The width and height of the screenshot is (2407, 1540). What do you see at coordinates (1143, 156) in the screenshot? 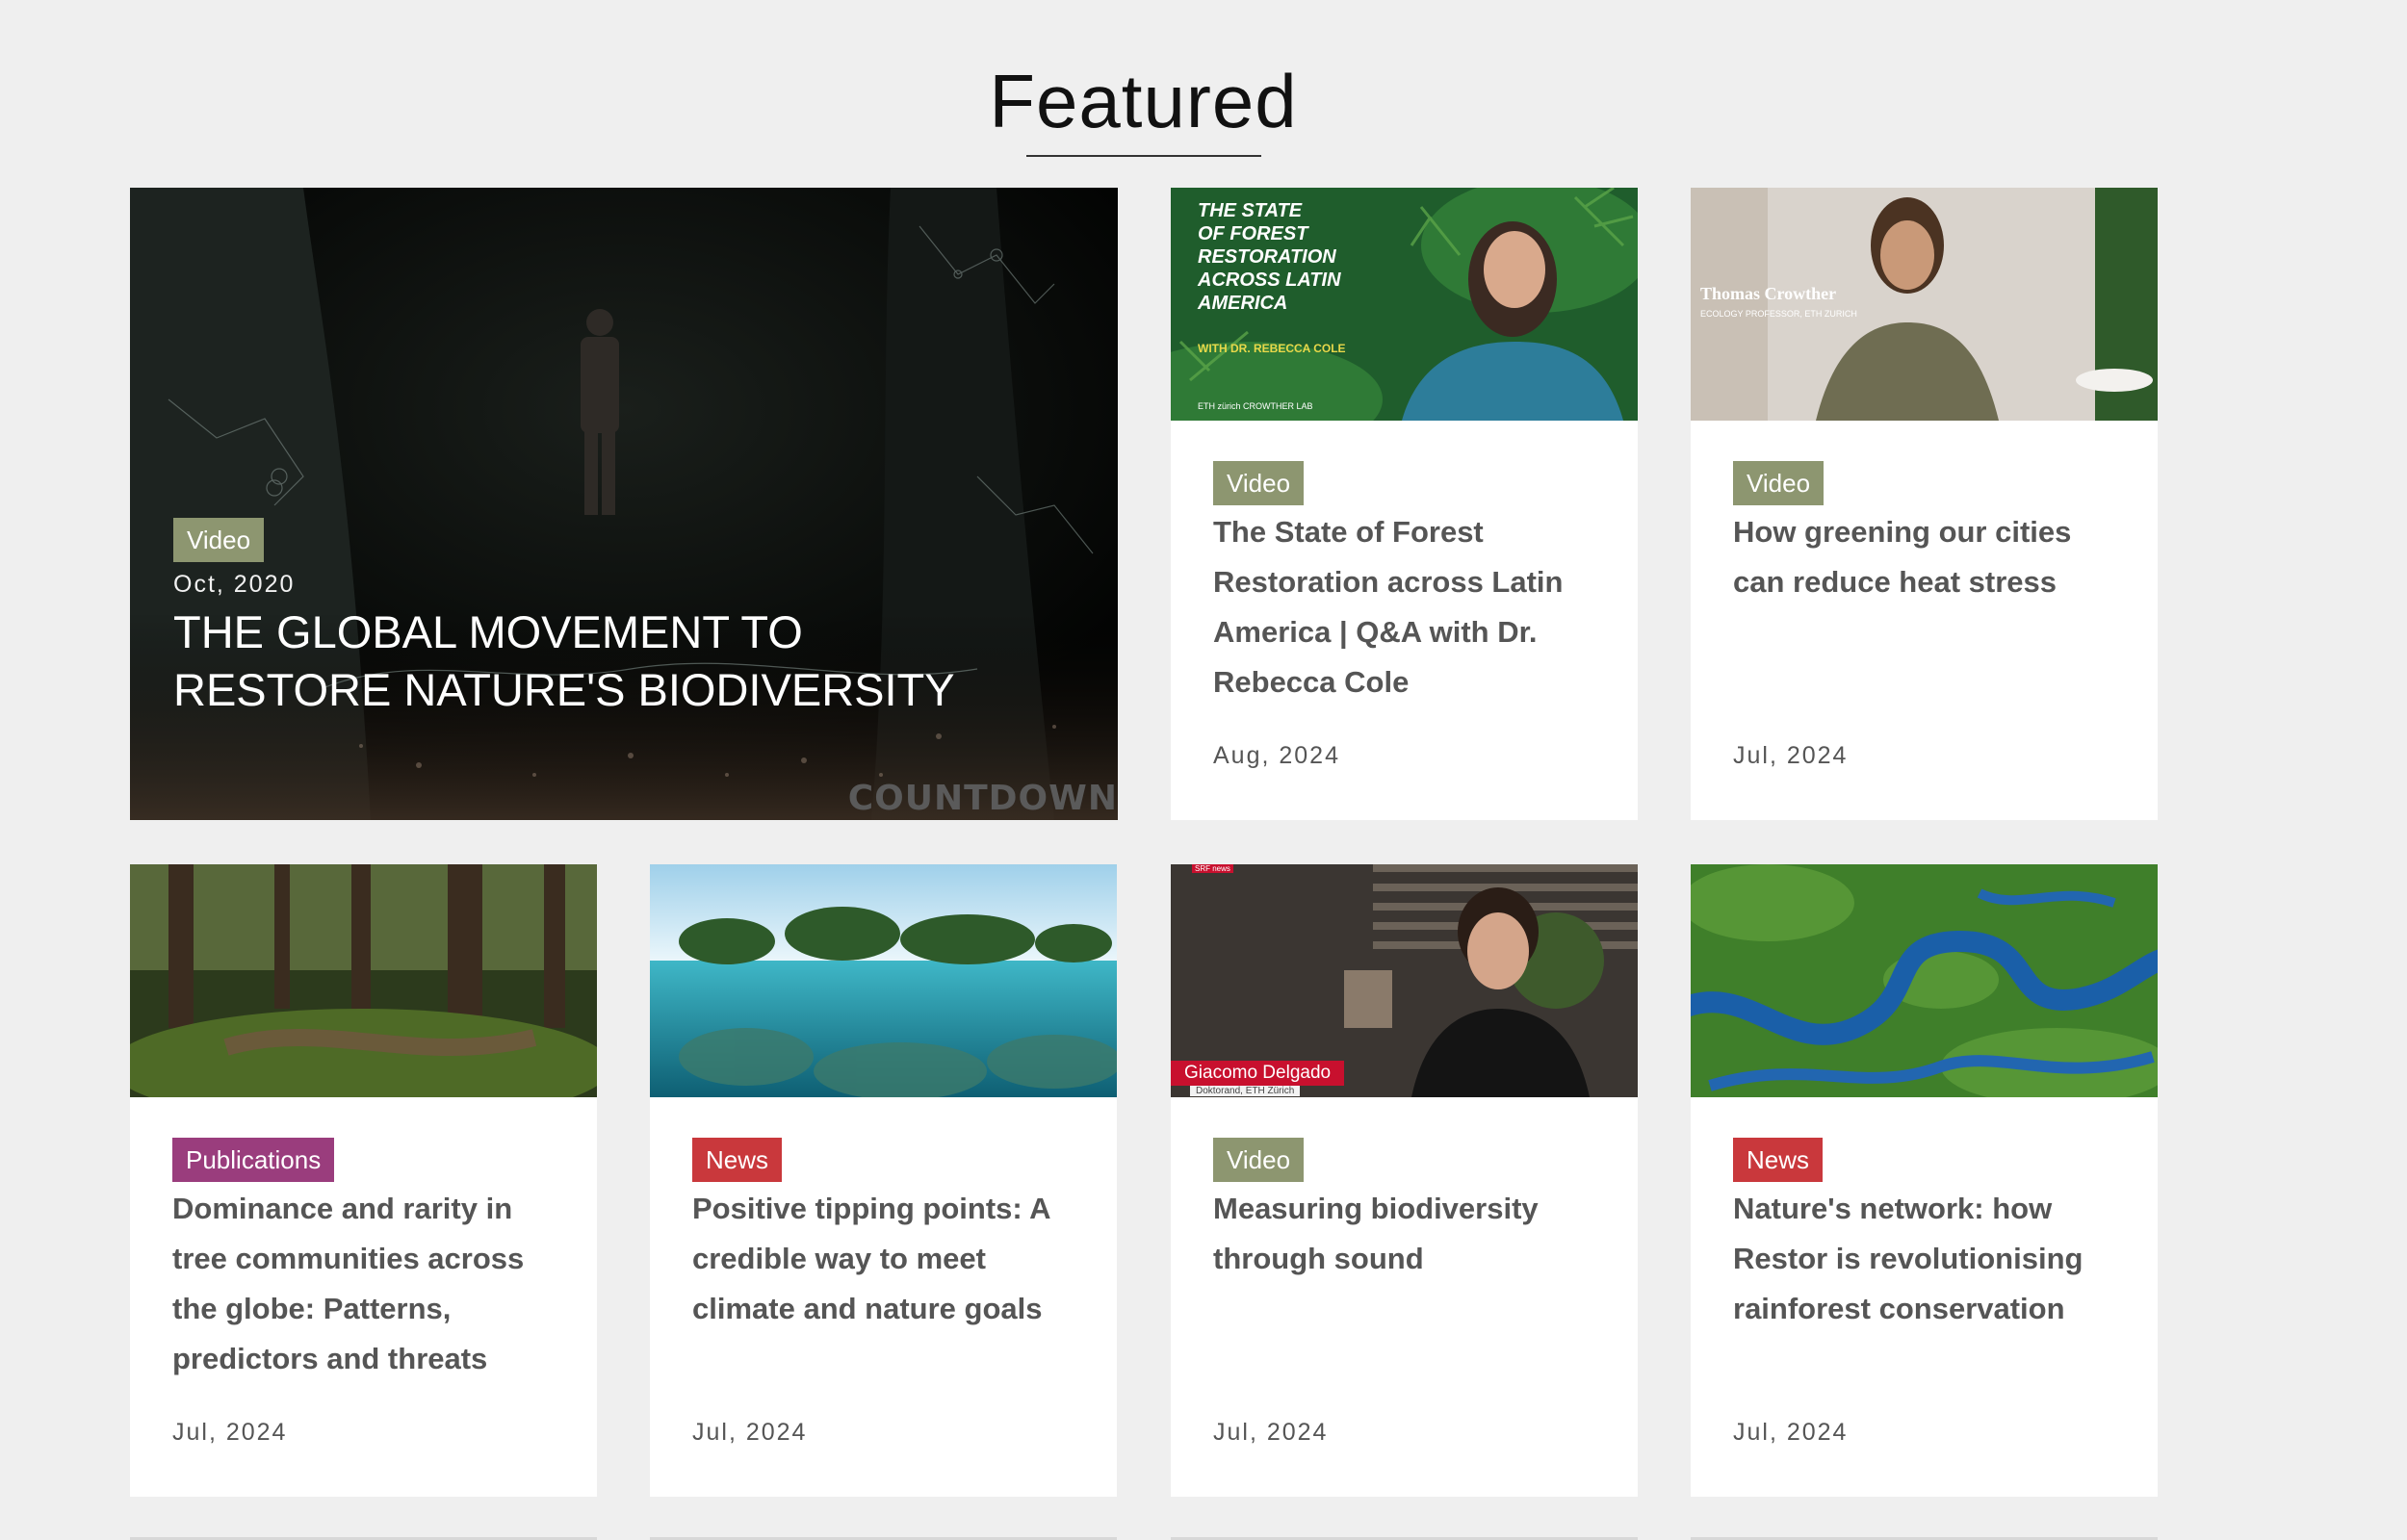
I see `title-divider` at bounding box center [1143, 156].